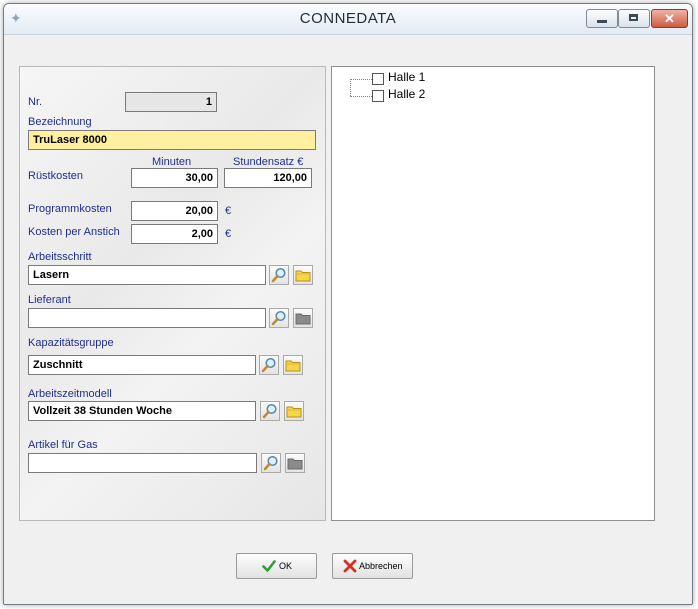 The width and height of the screenshot is (698, 609). What do you see at coordinates (63, 445) in the screenshot?
I see `artikel-gas-label: Artikel für Gas` at bounding box center [63, 445].